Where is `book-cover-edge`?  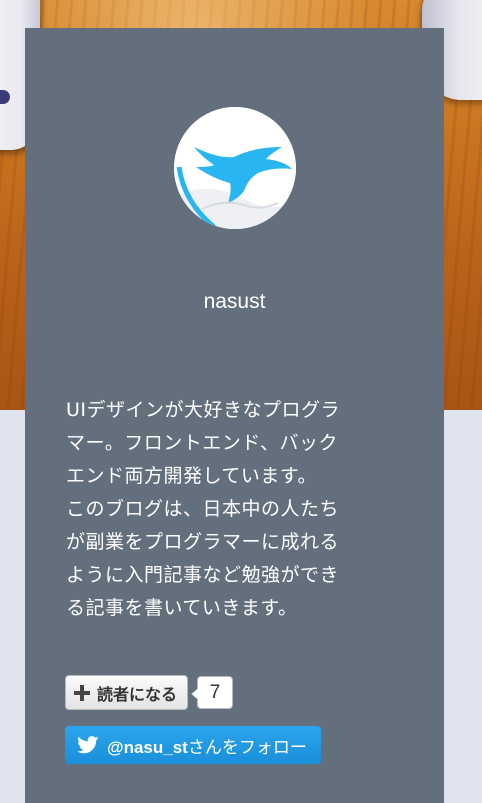
book-cover-edge is located at coordinates (5, 97).